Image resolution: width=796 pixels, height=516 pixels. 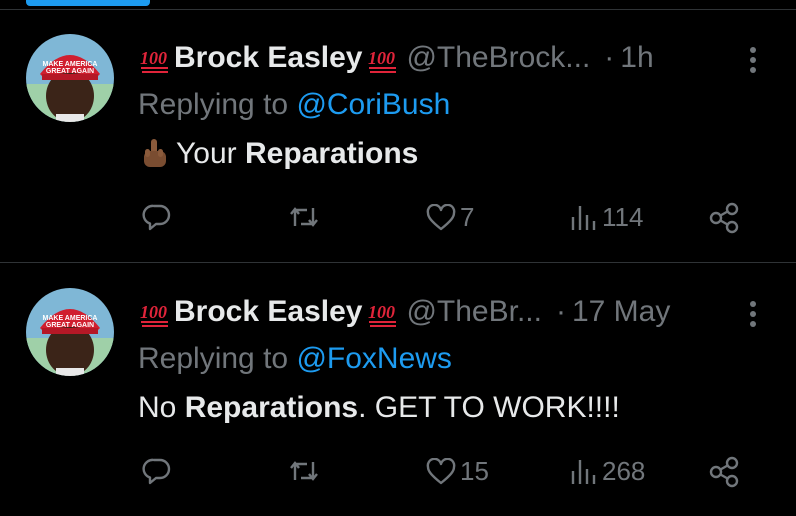 What do you see at coordinates (206, 153) in the screenshot?
I see `tweet-text-part: Your` at bounding box center [206, 153].